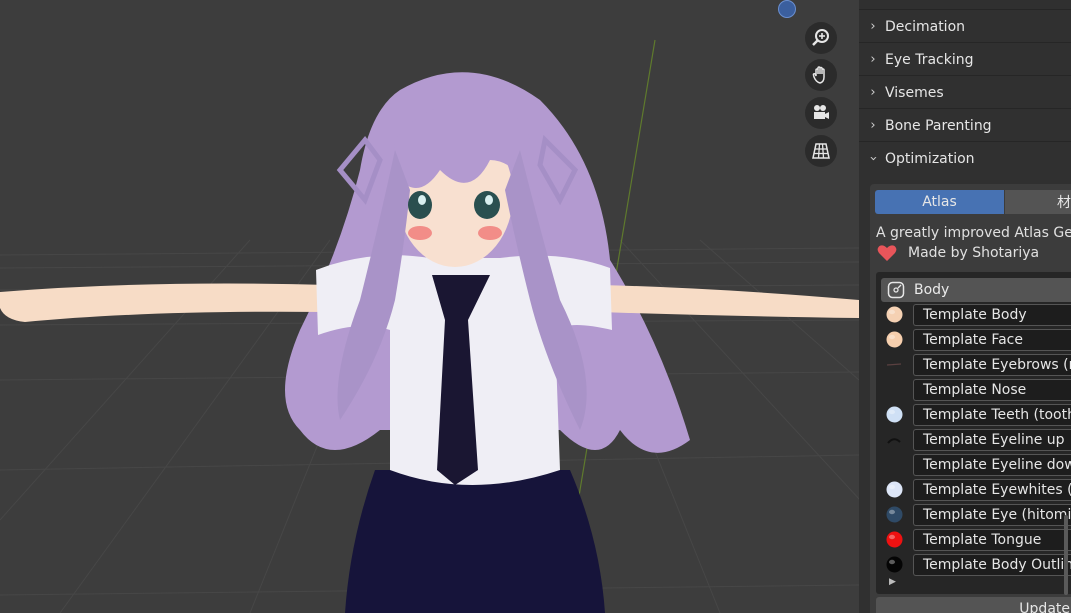 The image size is (1071, 613). I want to click on material-row: Template Eyewhites (si, so click(978, 489).